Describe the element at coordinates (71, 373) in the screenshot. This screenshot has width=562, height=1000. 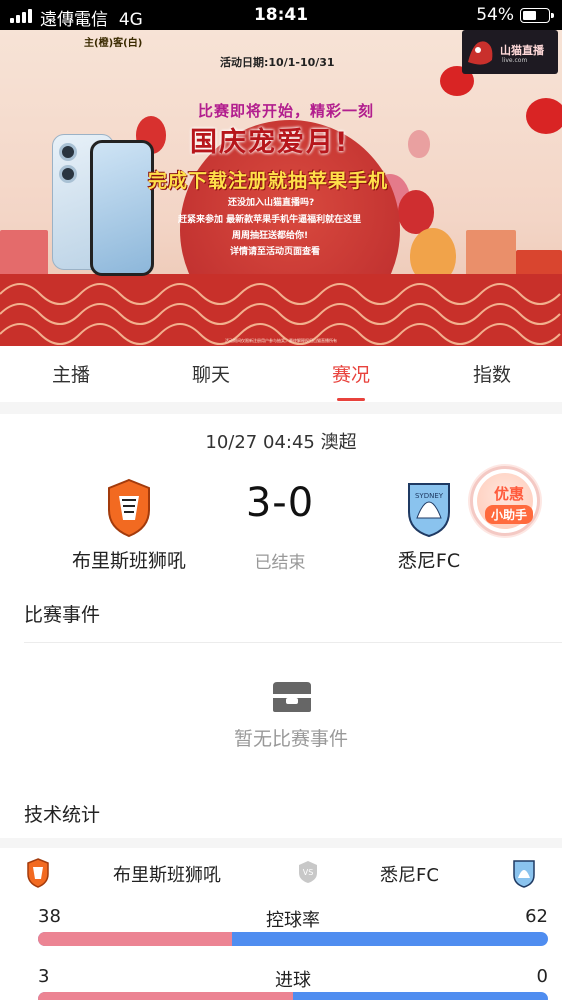
I see `tab-streamer: 主播` at that location.